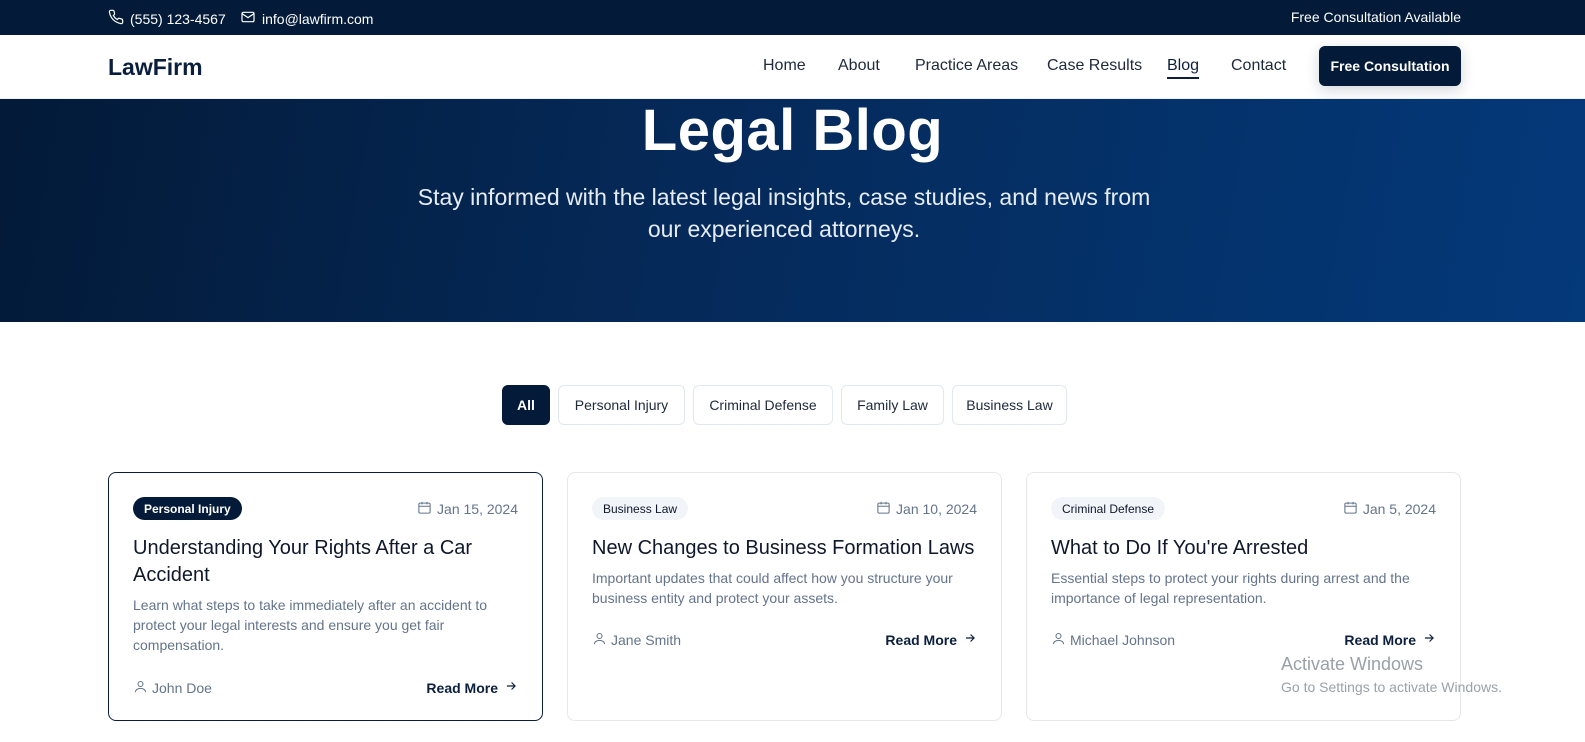 Image resolution: width=1585 pixels, height=742 pixels. What do you see at coordinates (892, 405) in the screenshot?
I see `filter-family-law: Family Law` at bounding box center [892, 405].